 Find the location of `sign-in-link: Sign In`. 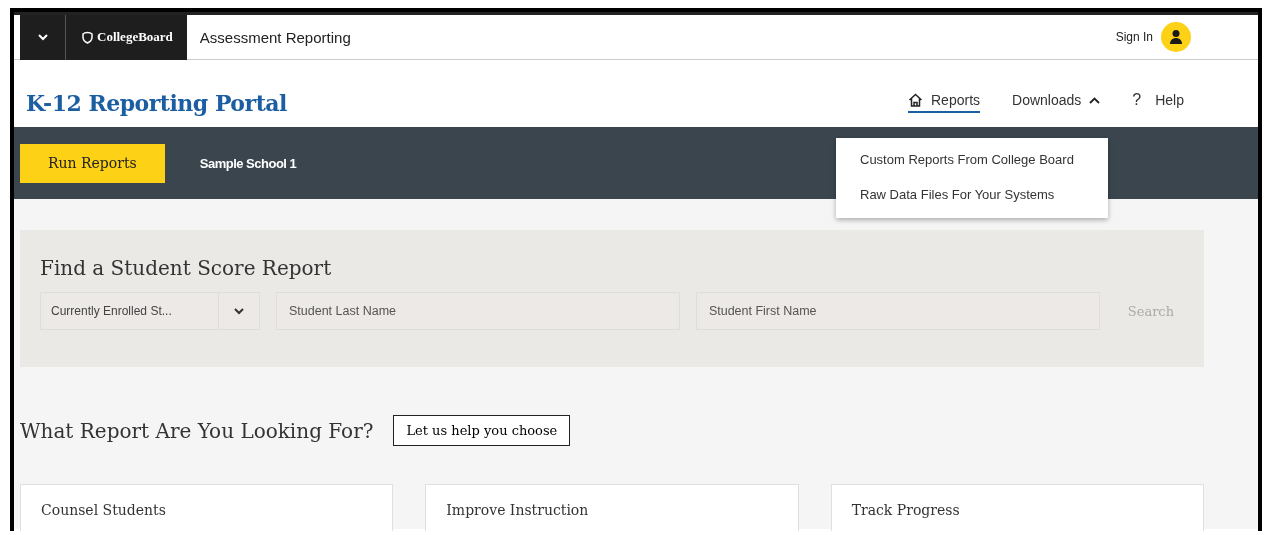

sign-in-link: Sign In is located at coordinates (1134, 37).